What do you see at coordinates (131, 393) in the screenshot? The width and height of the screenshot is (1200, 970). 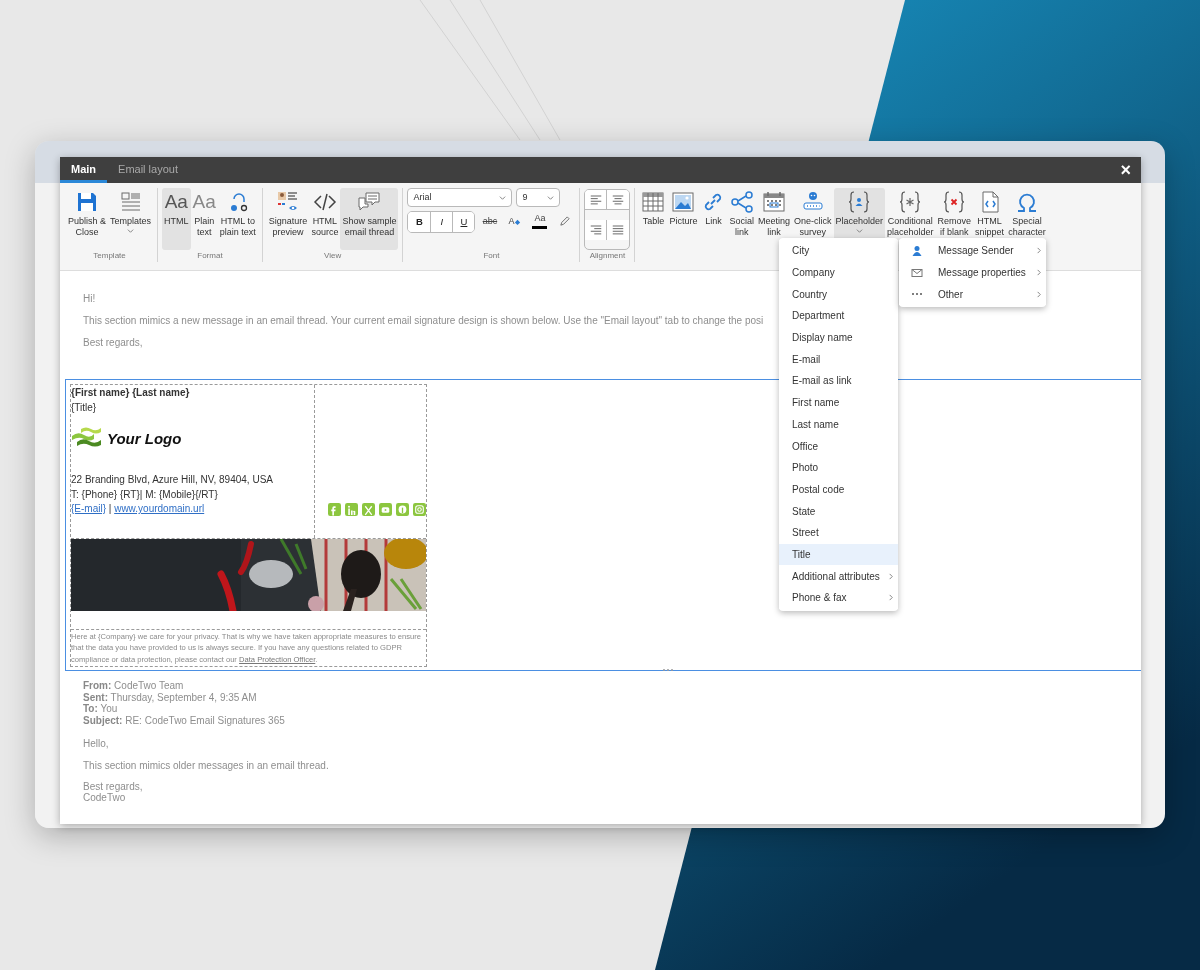 I see `name-text: {First name} {Last name}` at bounding box center [131, 393].